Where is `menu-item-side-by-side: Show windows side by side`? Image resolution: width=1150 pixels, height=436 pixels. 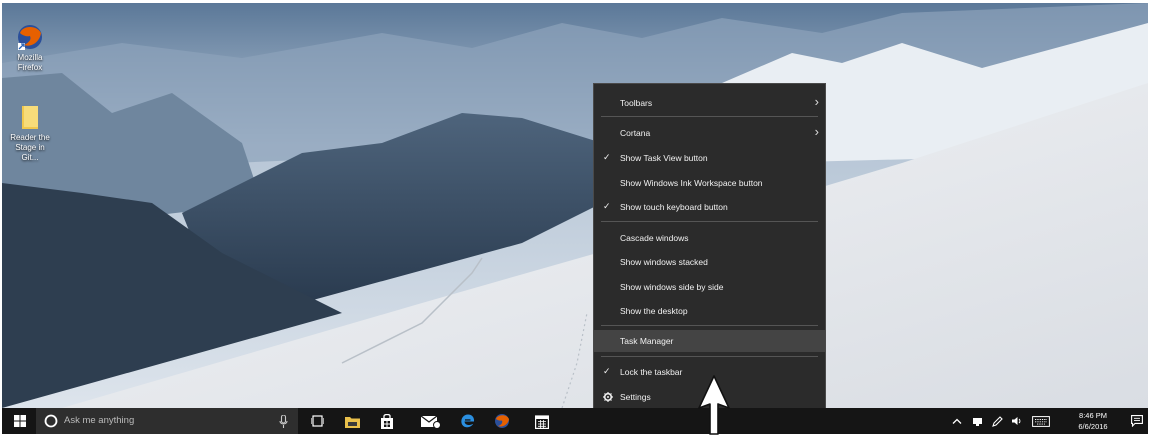
menu-item-side-by-side: Show windows side by side is located at coordinates (709, 287).